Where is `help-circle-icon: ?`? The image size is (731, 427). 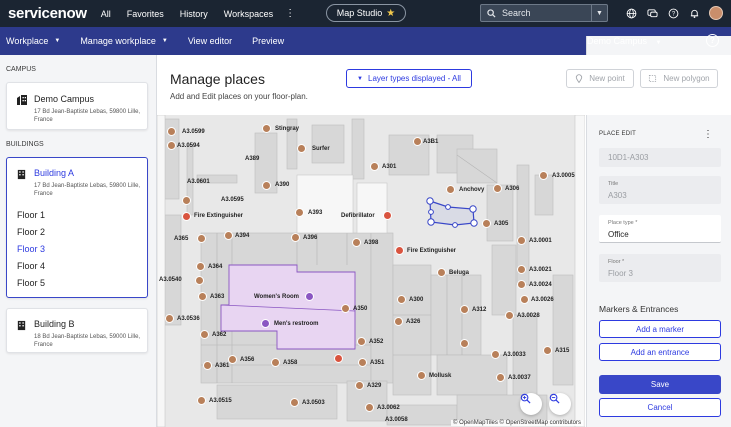 help-circle-icon: ? is located at coordinates (673, 13).